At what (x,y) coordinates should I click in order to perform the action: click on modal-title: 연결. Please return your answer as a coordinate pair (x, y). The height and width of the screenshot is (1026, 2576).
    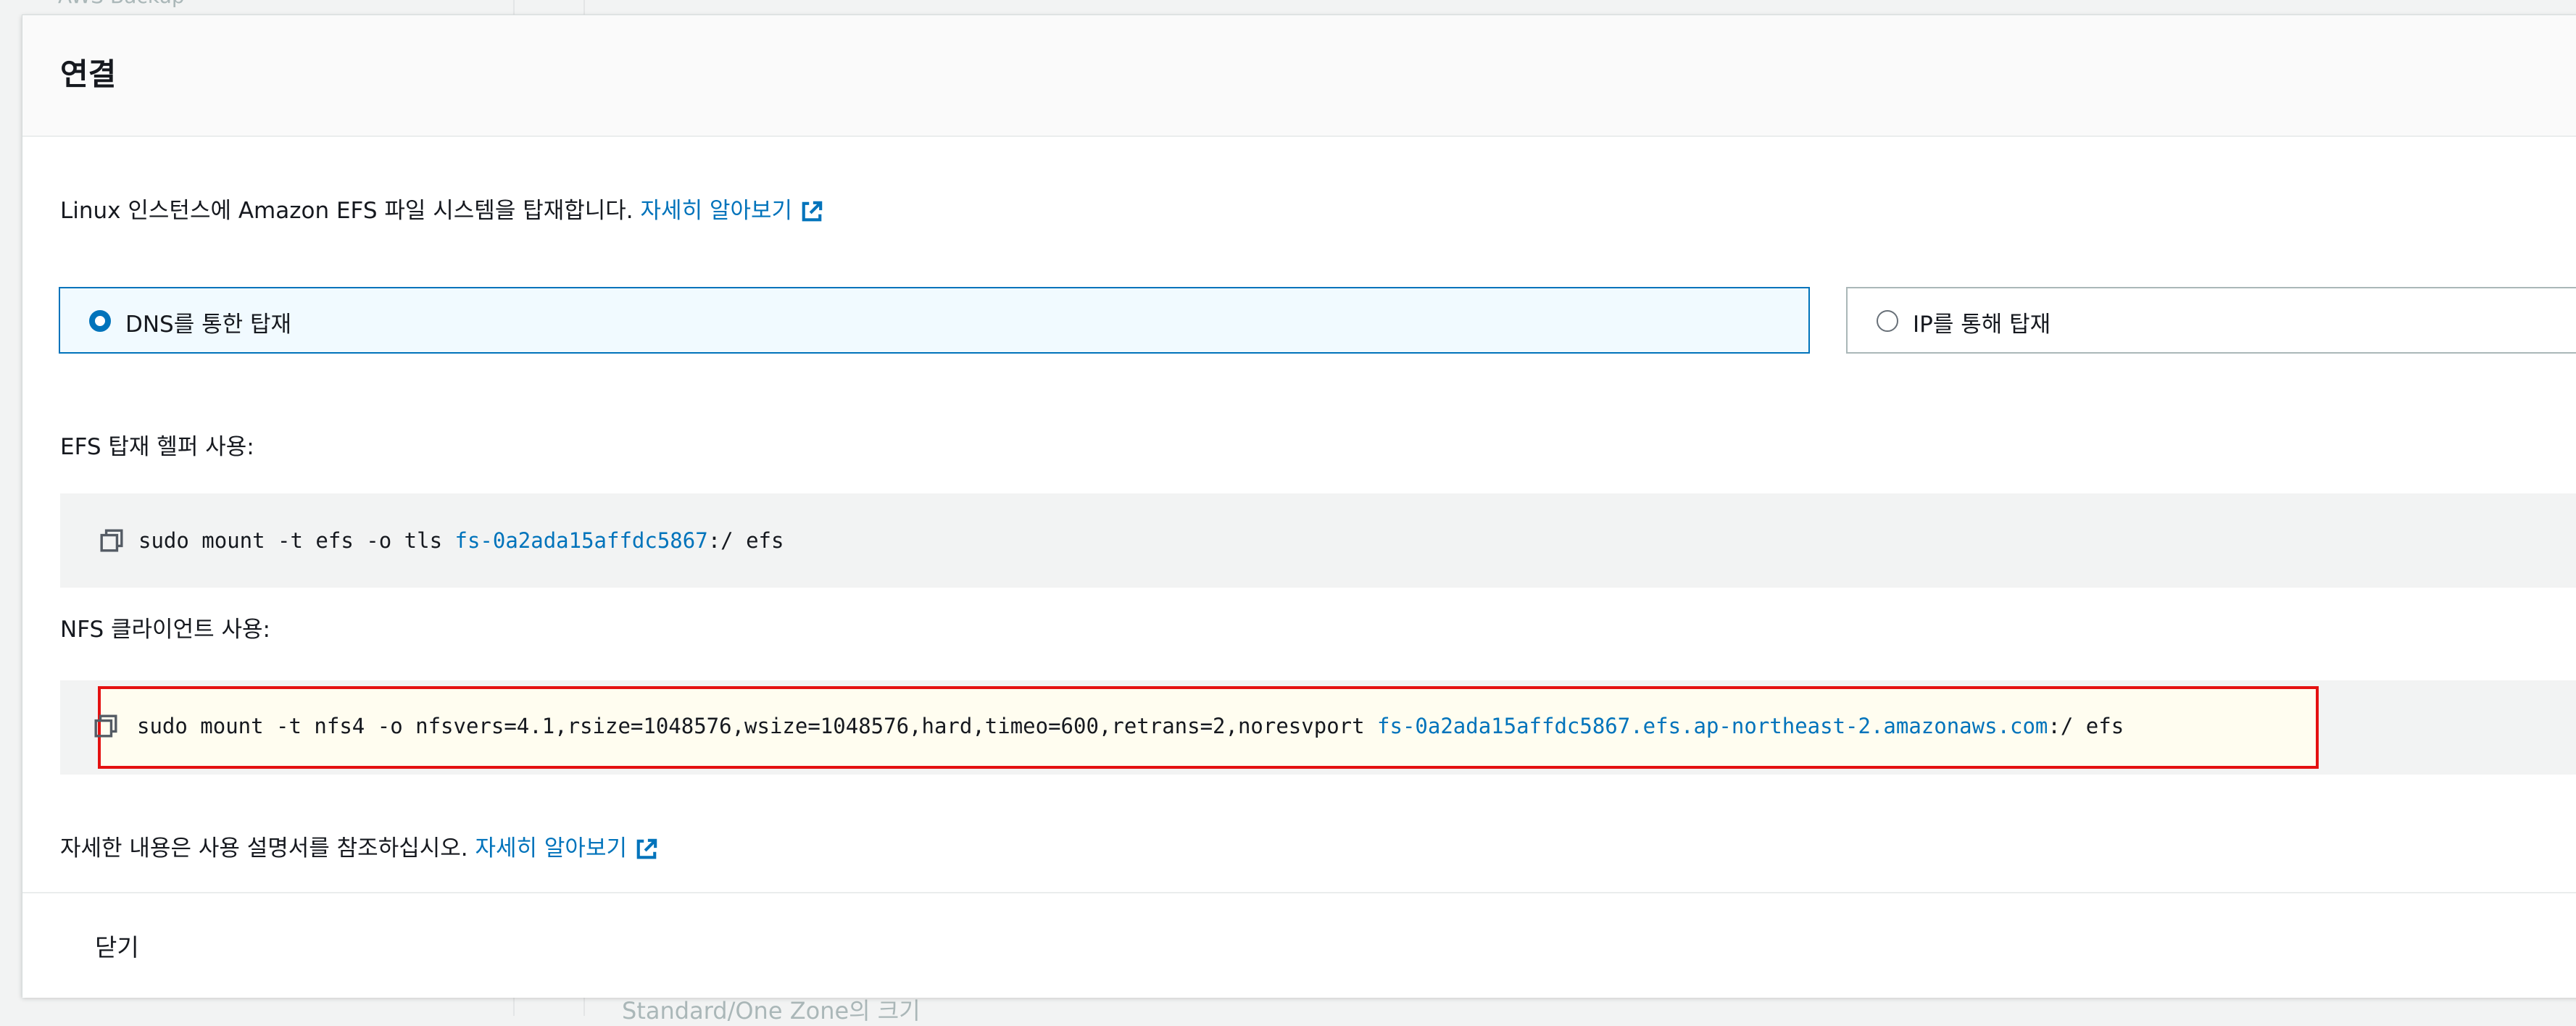
    Looking at the image, I should click on (88, 74).